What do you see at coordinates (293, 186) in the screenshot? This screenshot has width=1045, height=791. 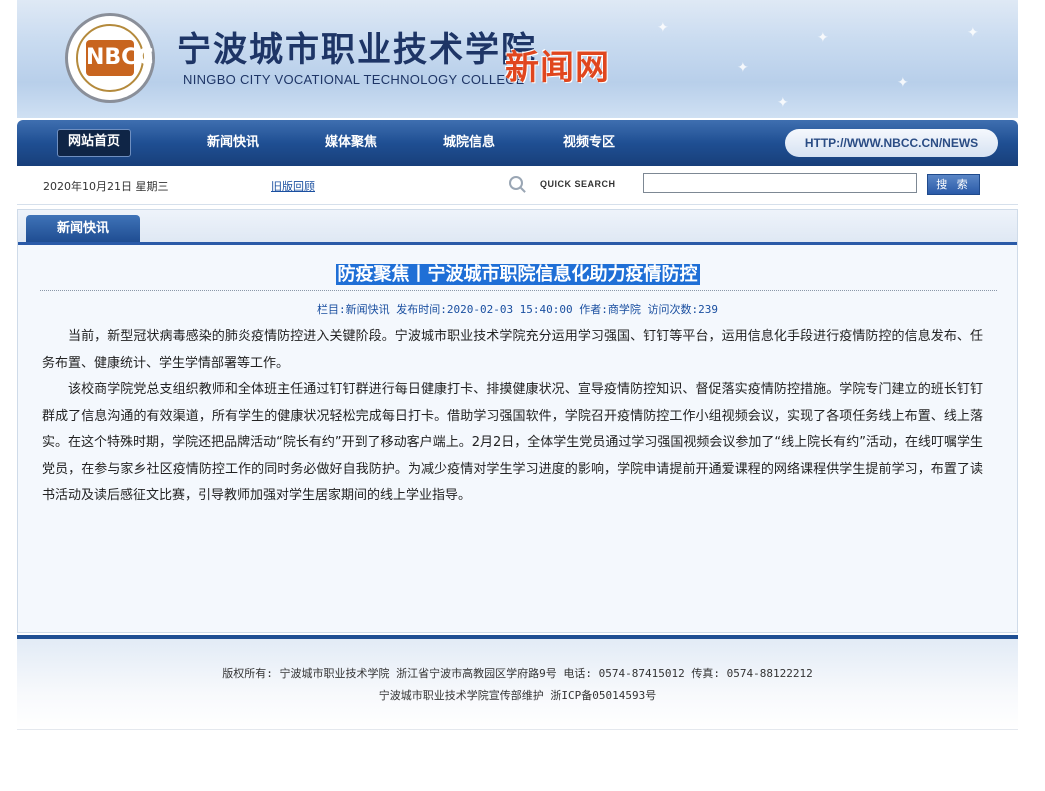 I see `old-version-link: 旧版回顾` at bounding box center [293, 186].